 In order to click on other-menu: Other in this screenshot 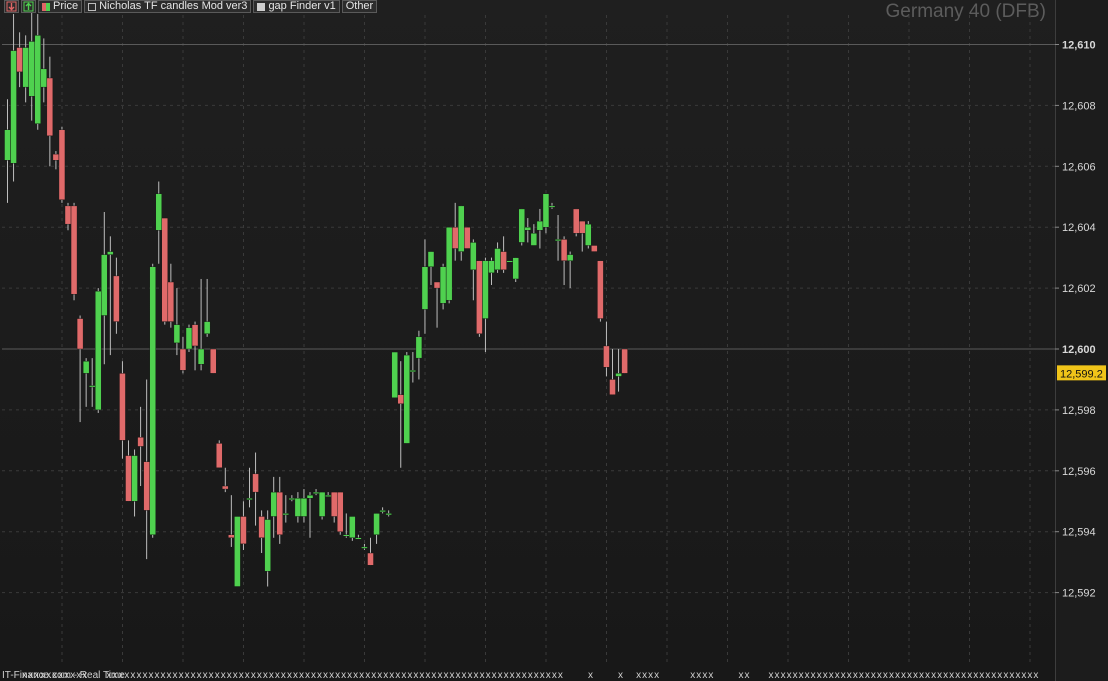, I will do `click(359, 6)`.